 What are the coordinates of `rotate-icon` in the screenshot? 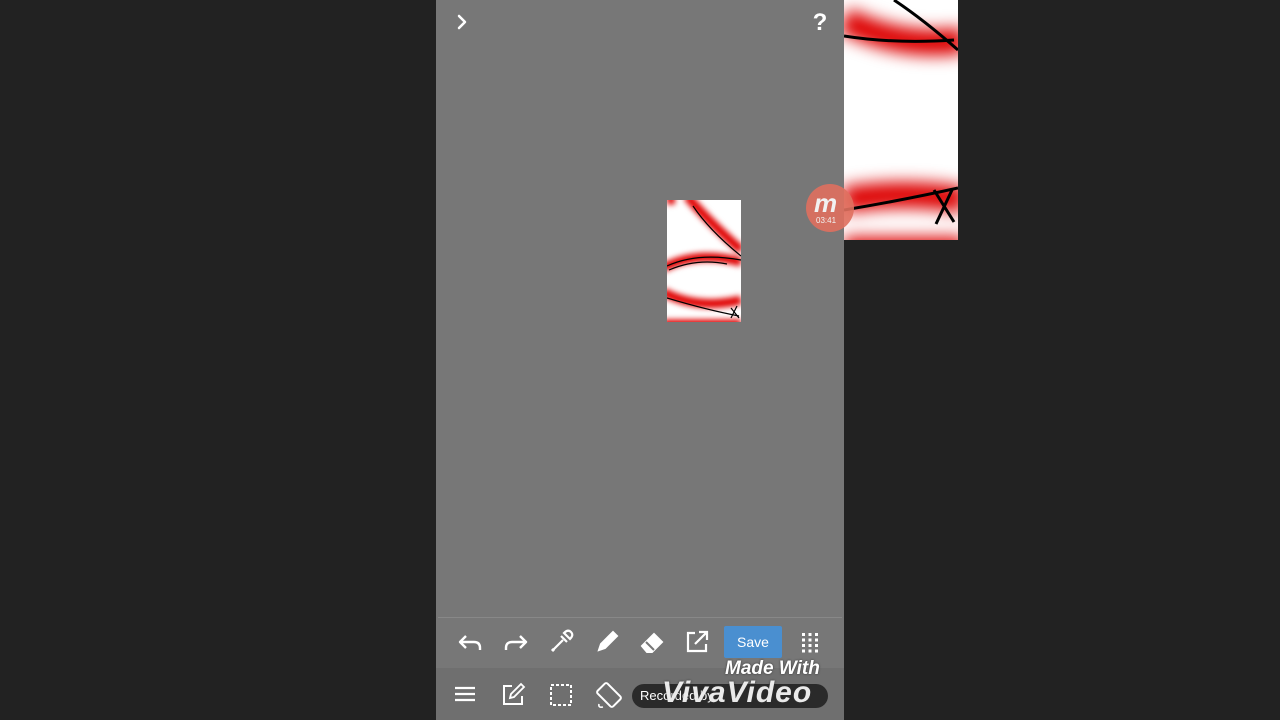 It's located at (609, 695).